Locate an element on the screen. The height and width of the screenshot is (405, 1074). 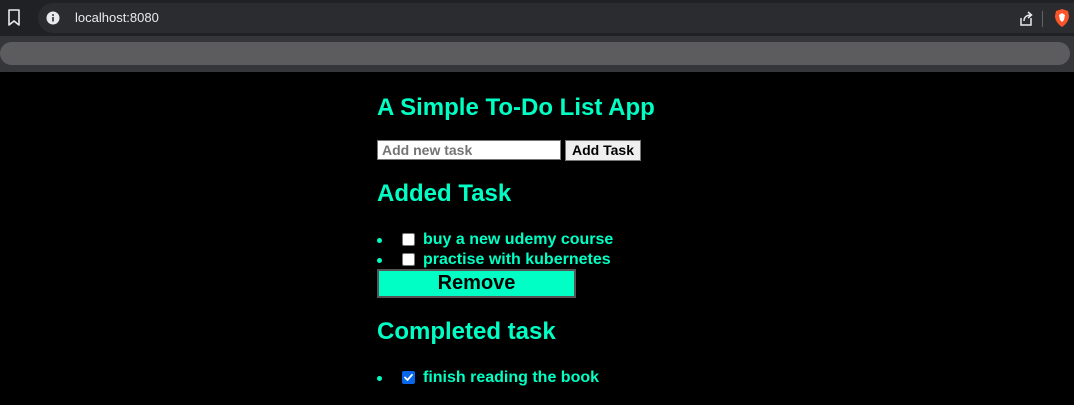
url-text: localhost:8080 is located at coordinates (117, 18).